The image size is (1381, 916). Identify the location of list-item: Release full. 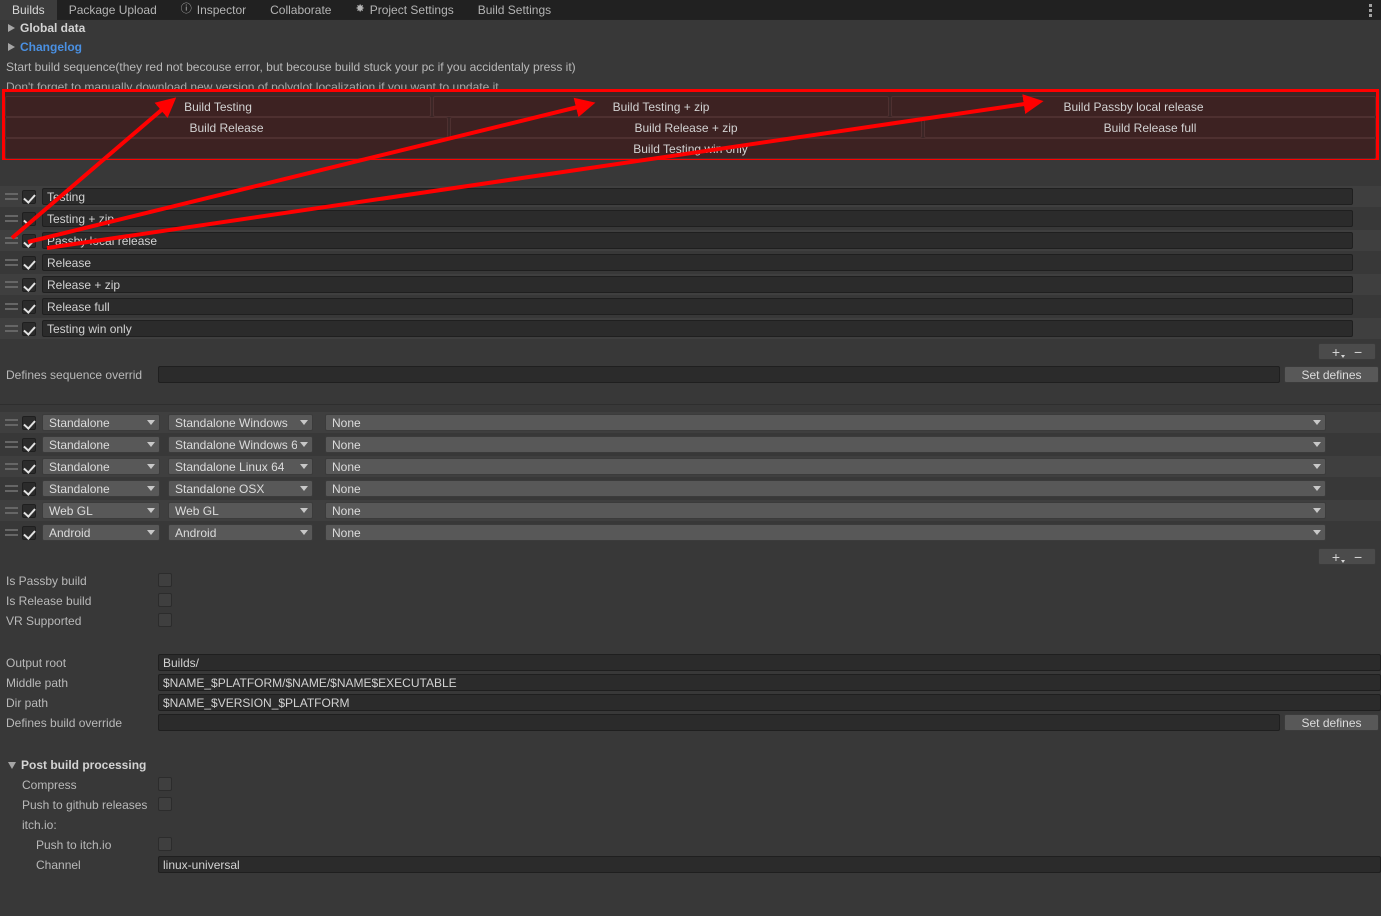
(690, 306).